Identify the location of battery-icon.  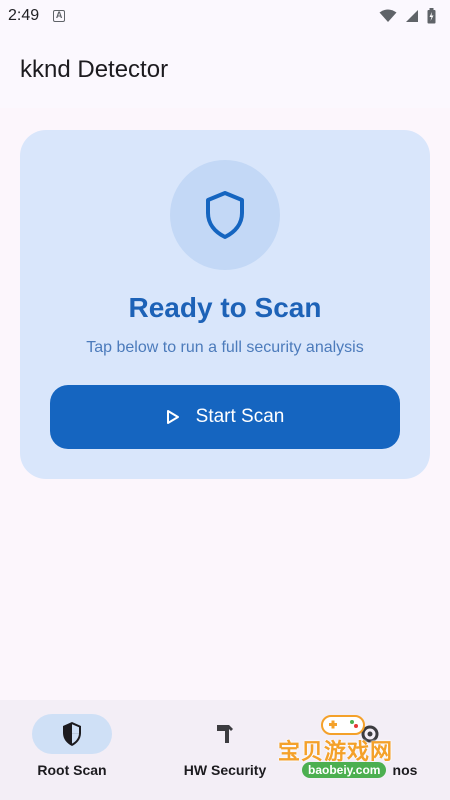
(431, 16).